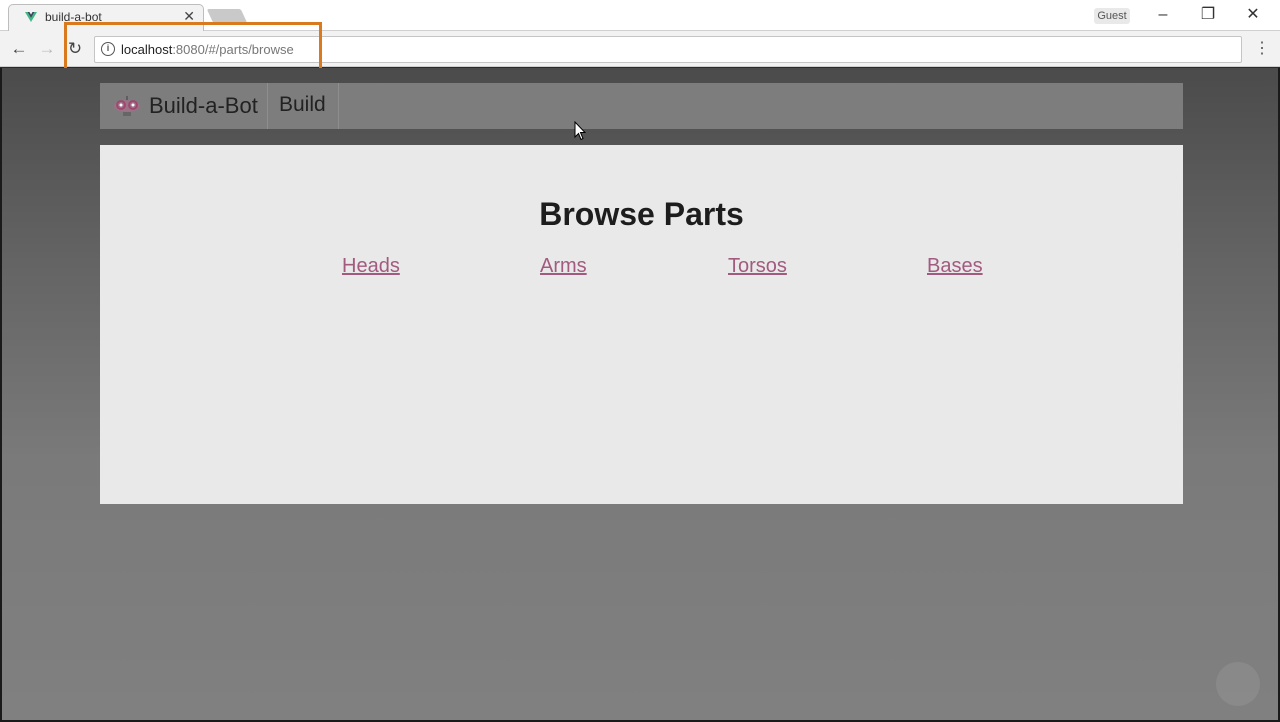 This screenshot has width=1280, height=722. I want to click on brand-name: Build-a-Bot, so click(203, 105).